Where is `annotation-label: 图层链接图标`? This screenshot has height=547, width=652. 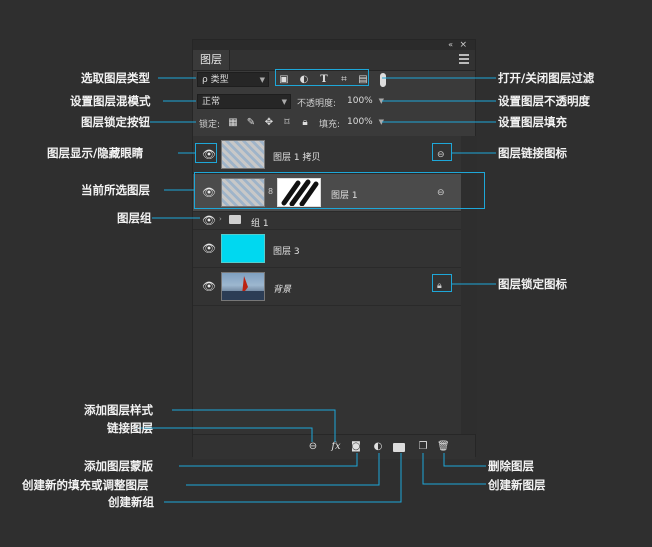 annotation-label: 图层链接图标 is located at coordinates (532, 153).